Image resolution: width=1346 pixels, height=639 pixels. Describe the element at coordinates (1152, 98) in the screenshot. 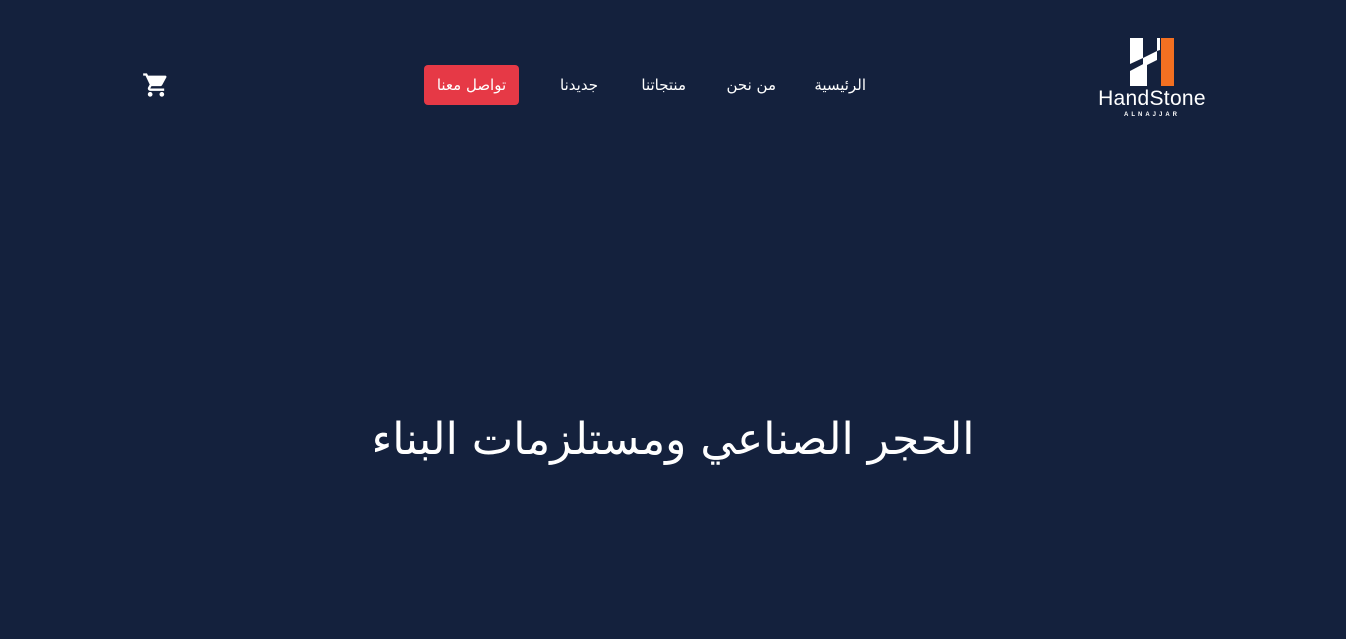

I see `logo-wordmark: HandStone` at that location.